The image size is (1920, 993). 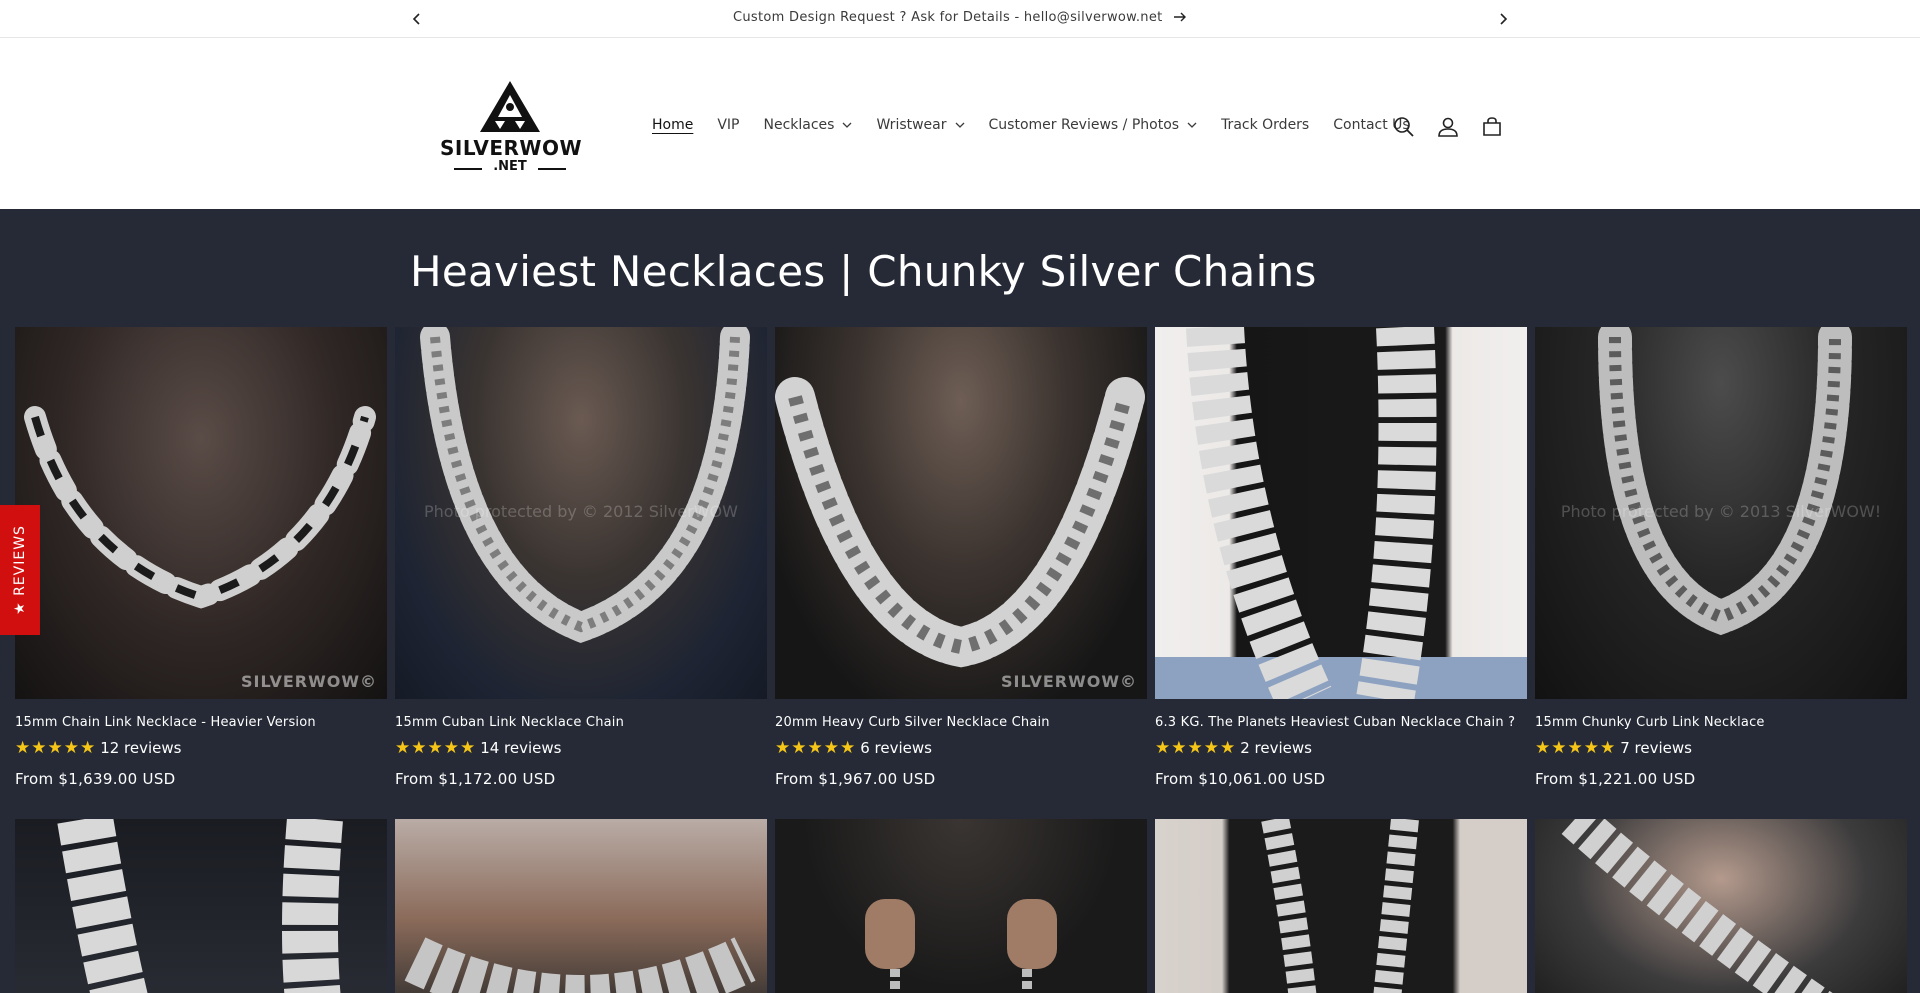 I want to click on nav-label: Customer Reviews / Photos, so click(x=1084, y=125).